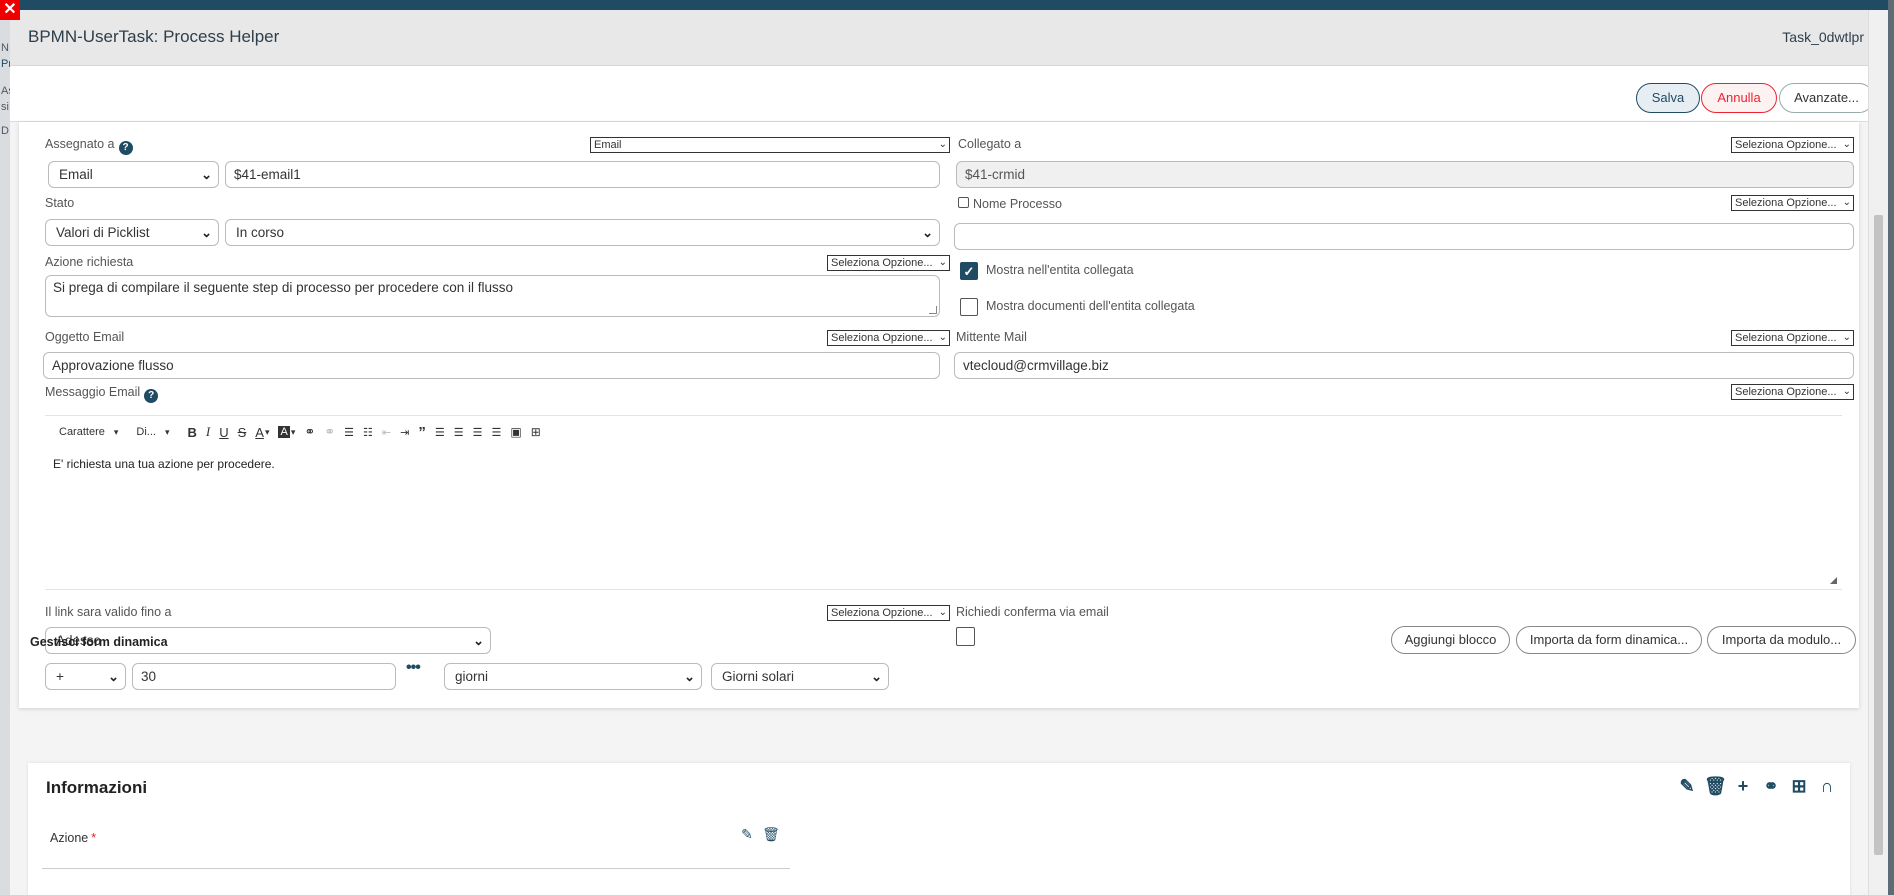  I want to click on modal-title: BPMN-UserTask: Process Helper, so click(154, 36).